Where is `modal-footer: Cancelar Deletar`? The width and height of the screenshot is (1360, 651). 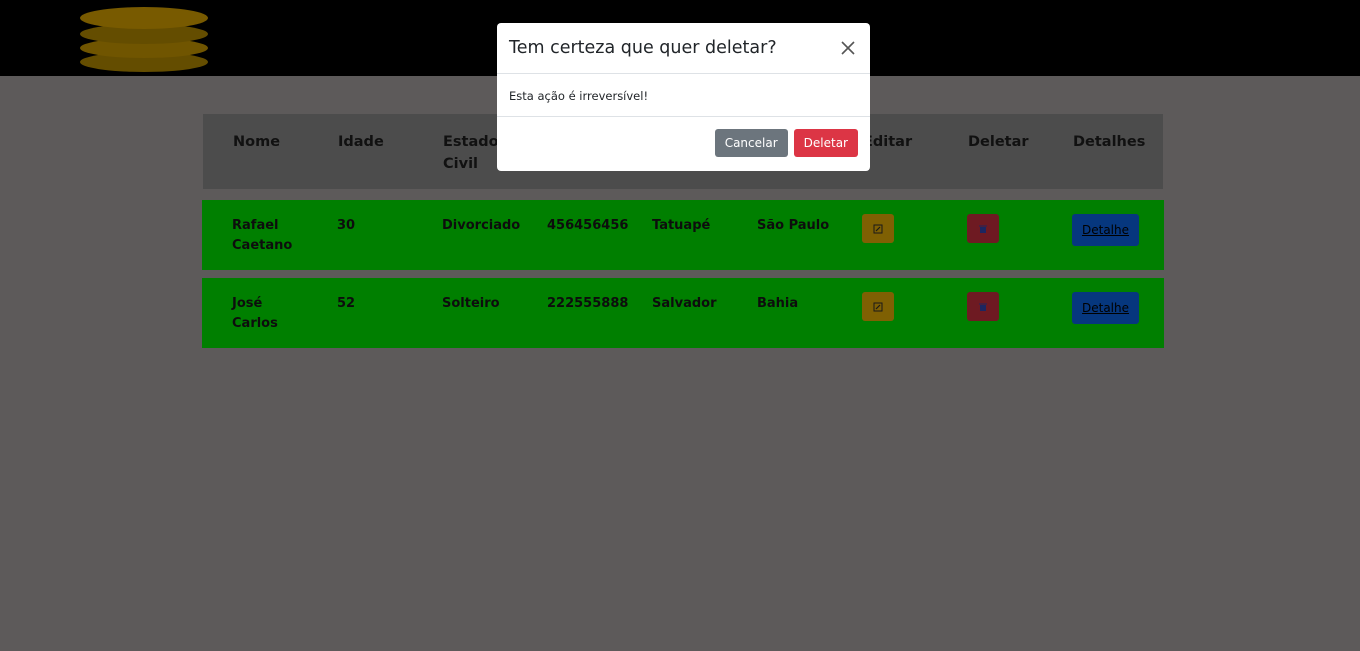 modal-footer: Cancelar Deletar is located at coordinates (683, 137).